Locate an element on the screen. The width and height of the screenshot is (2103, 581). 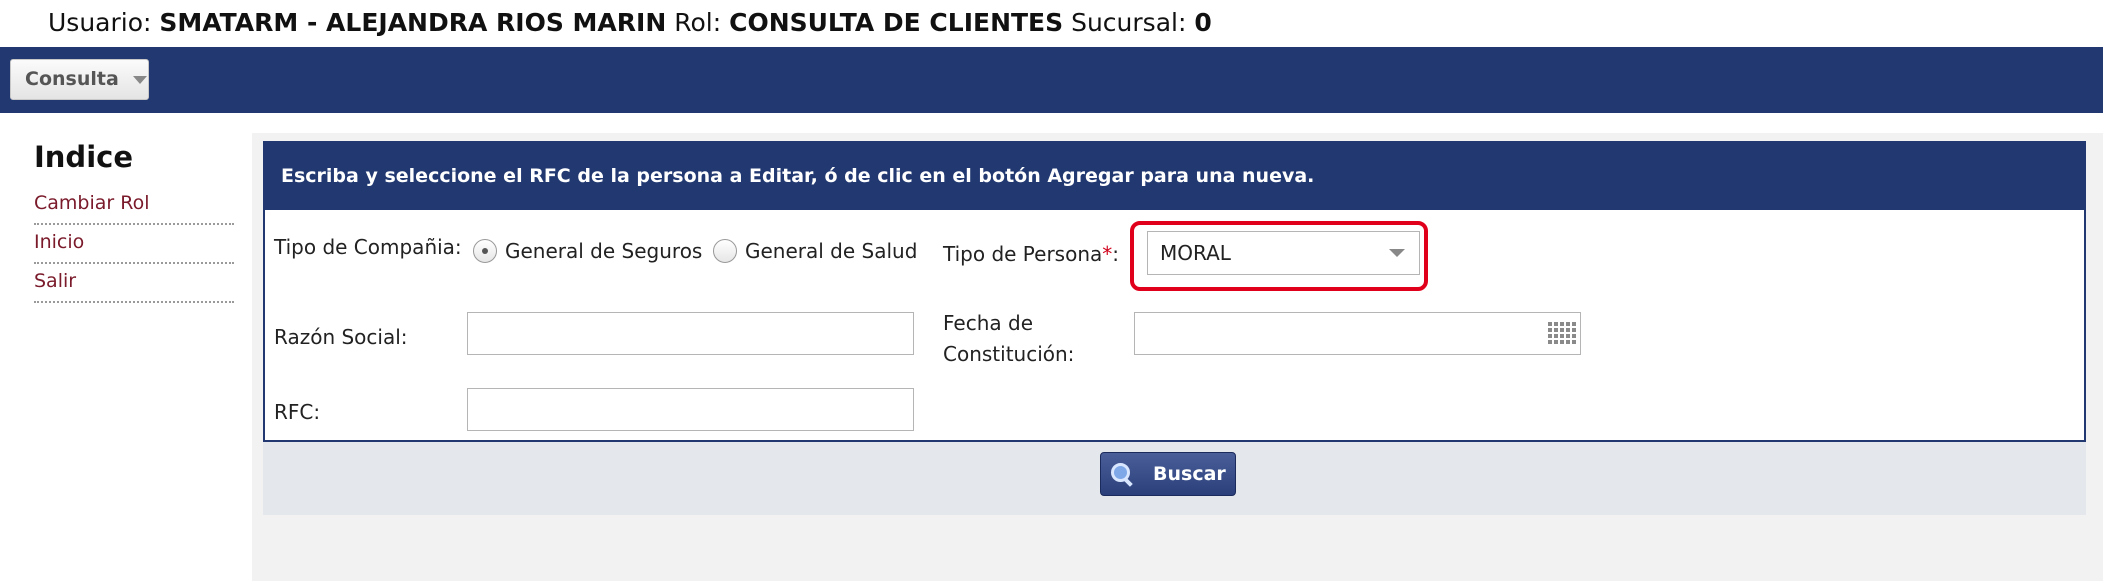
fecha-constitucion-input is located at coordinates (1357, 333).